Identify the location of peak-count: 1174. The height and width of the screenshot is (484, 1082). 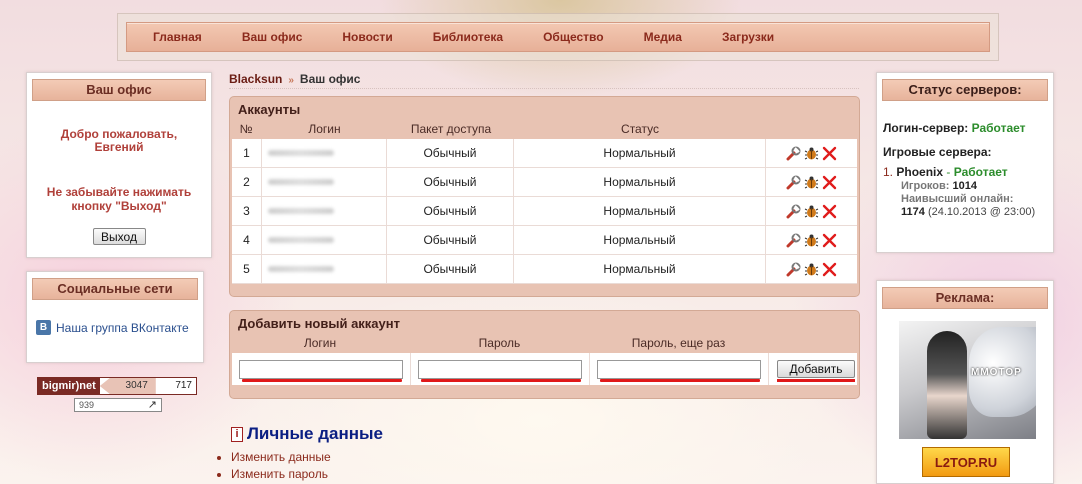
(913, 212).